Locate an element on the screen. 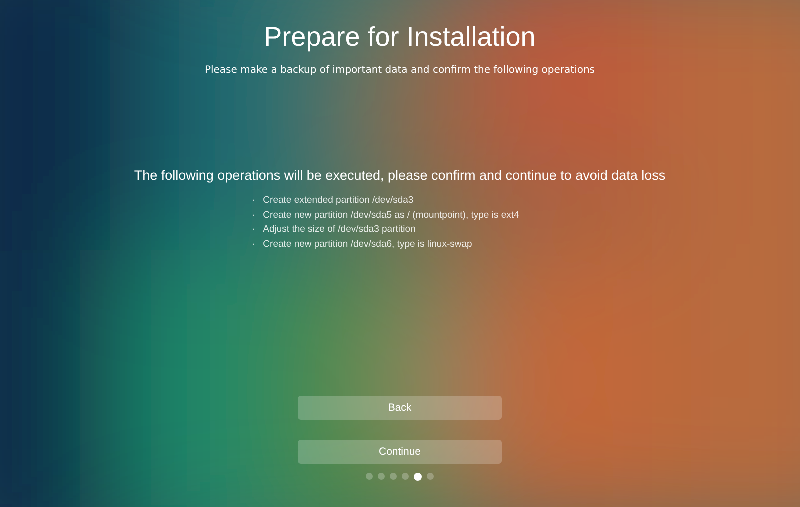 The width and height of the screenshot is (800, 507). operation-text: Adjust the size of /dev/sda3 partition is located at coordinates (339, 230).